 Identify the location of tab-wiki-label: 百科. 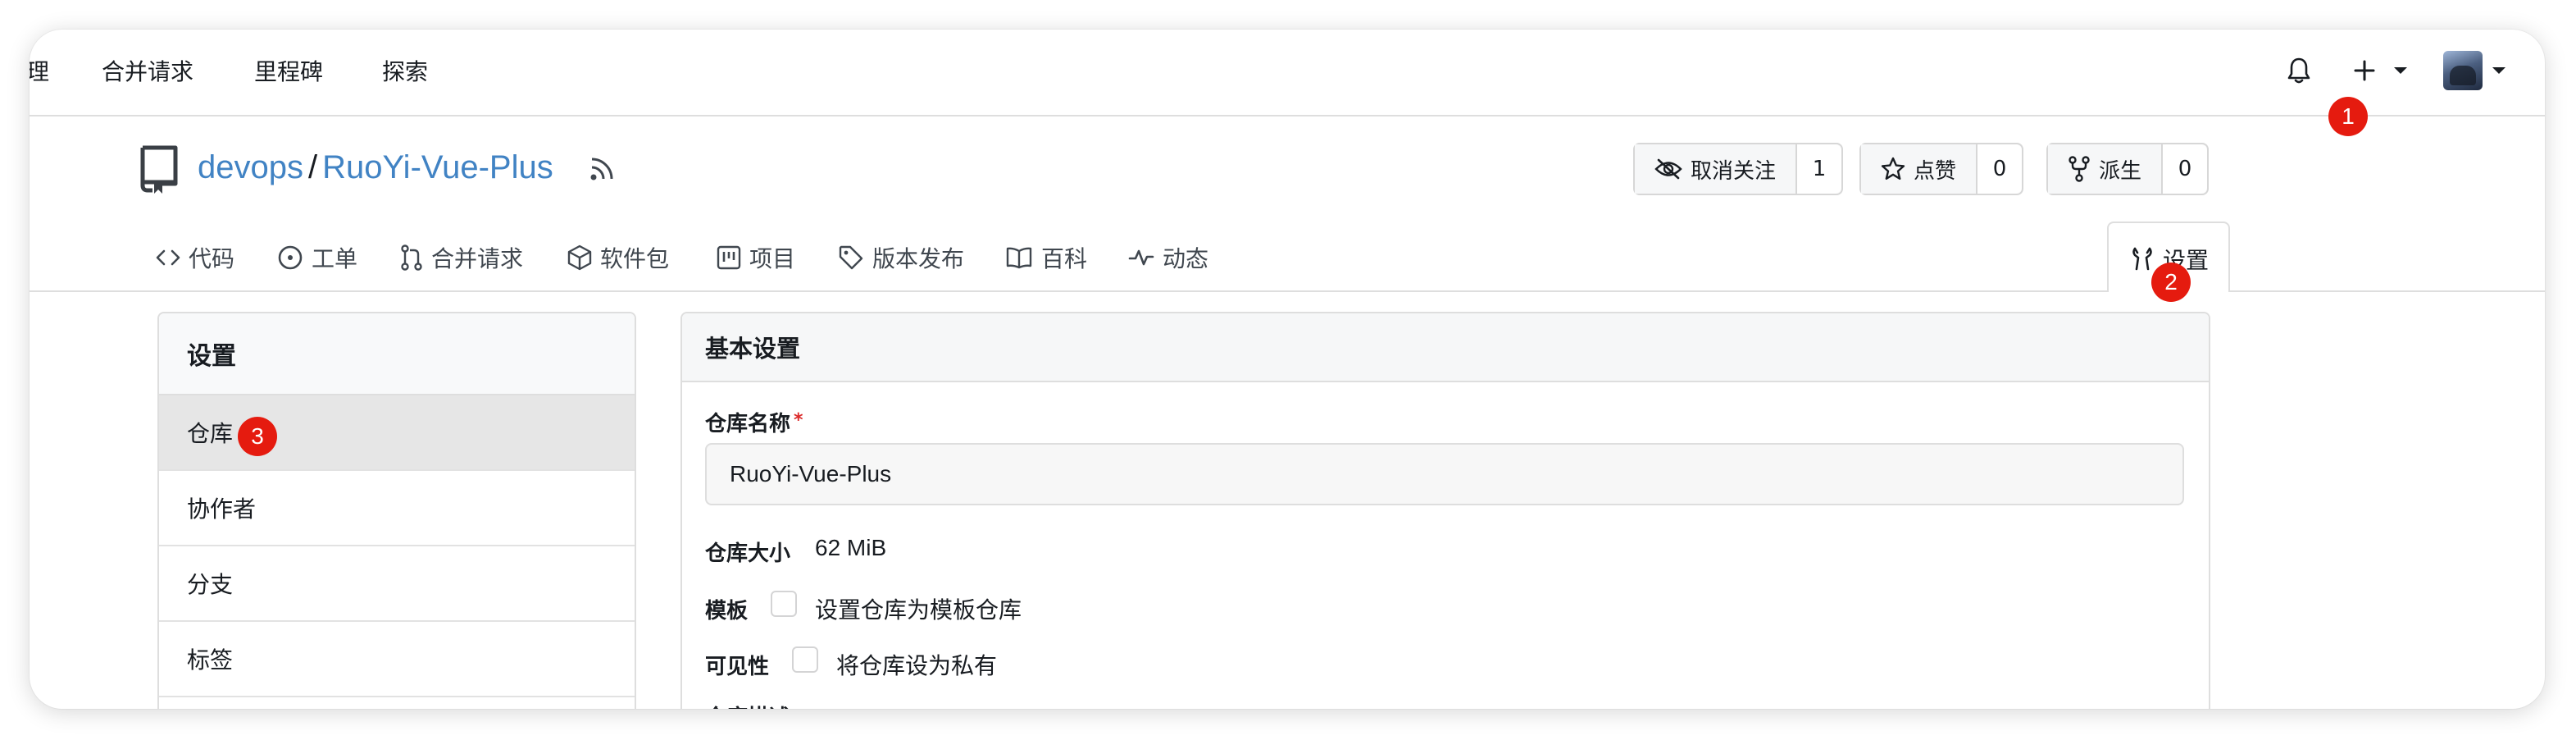
(1064, 258).